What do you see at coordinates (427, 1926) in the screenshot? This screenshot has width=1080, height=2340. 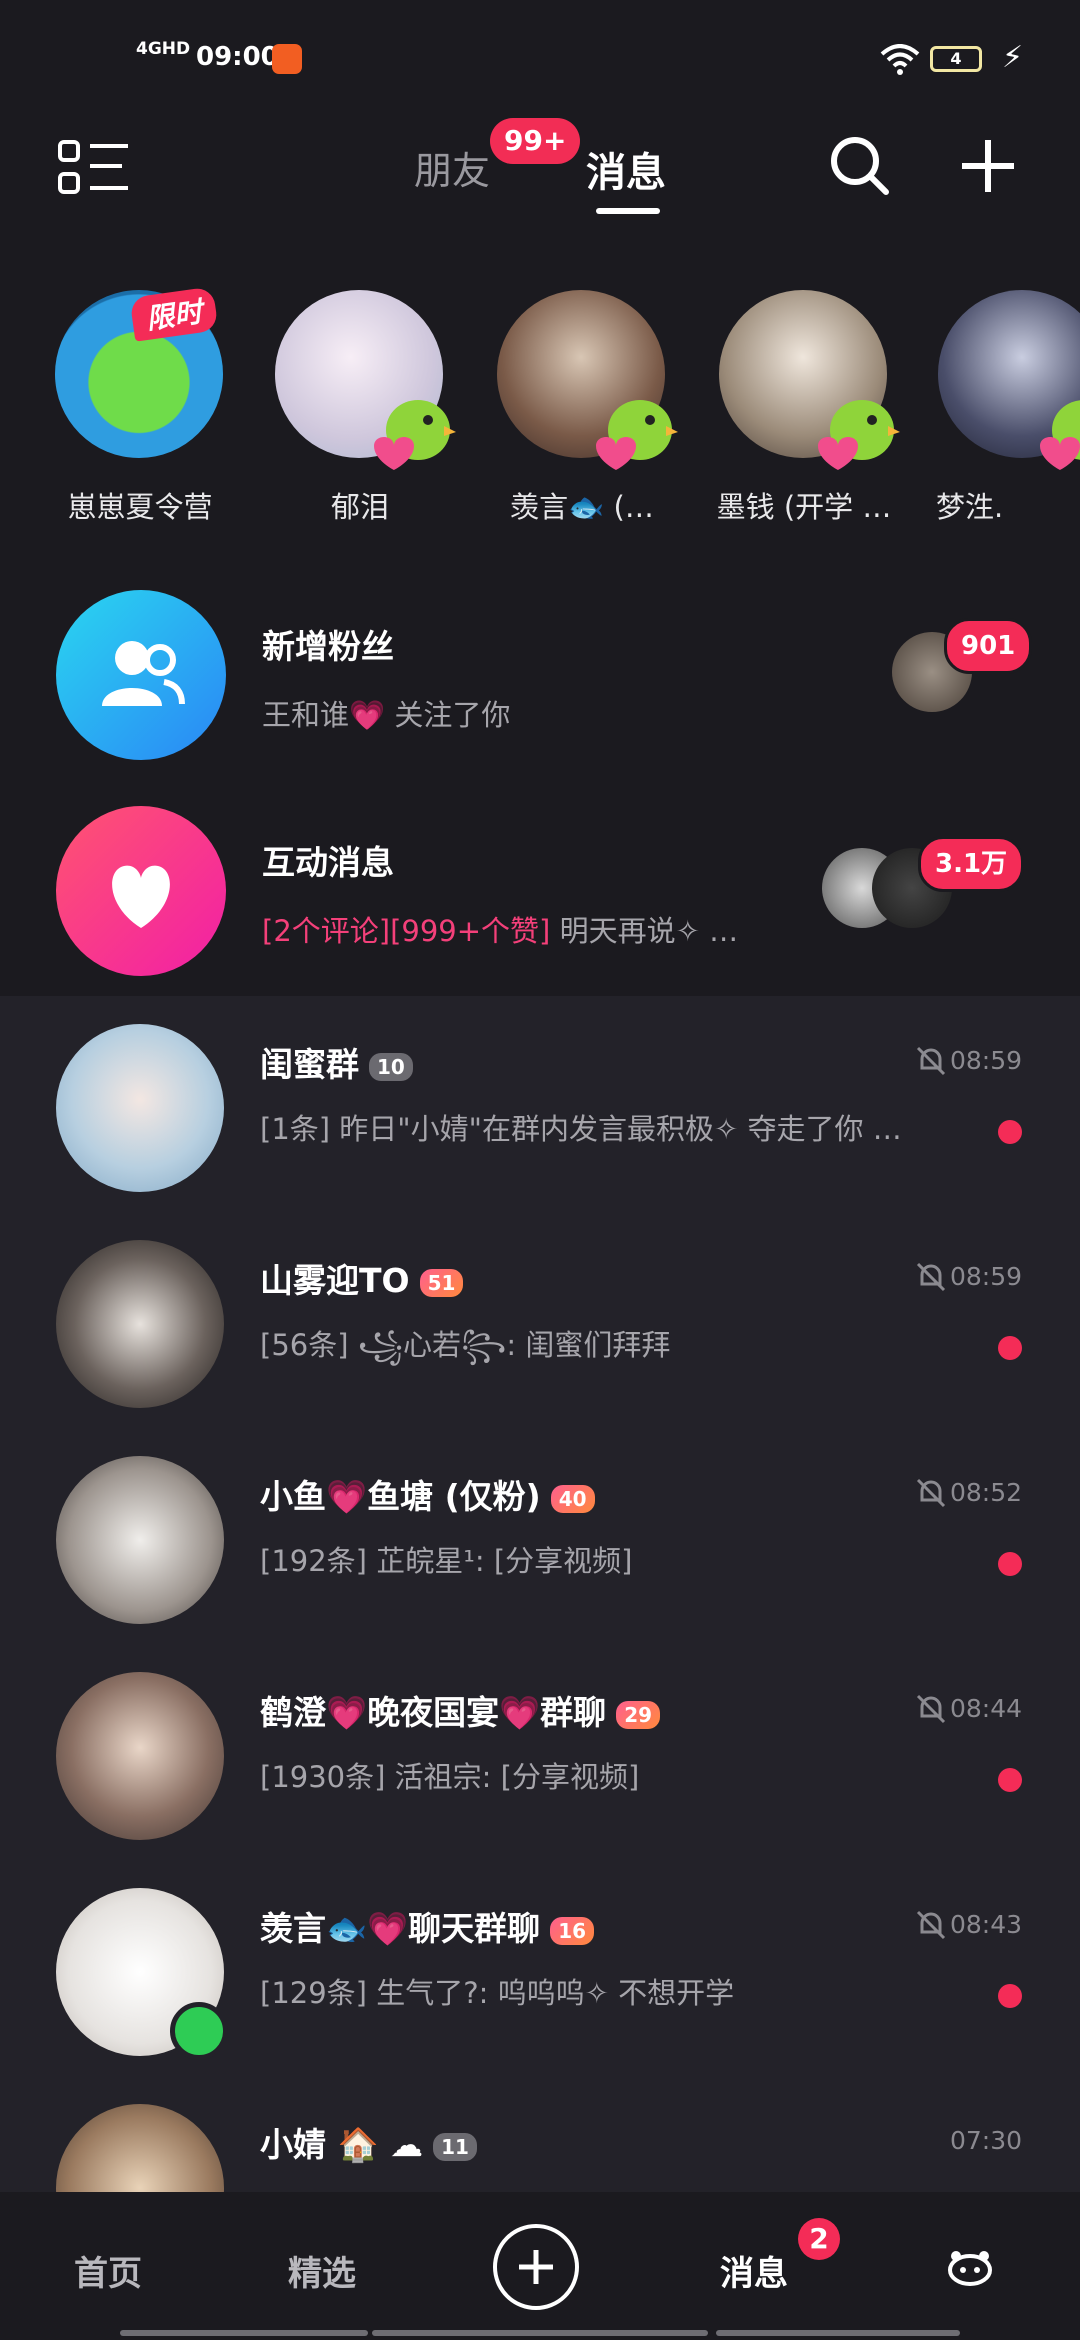 I see `chat-title: 羡言🐟💗聊天群聊 16` at bounding box center [427, 1926].